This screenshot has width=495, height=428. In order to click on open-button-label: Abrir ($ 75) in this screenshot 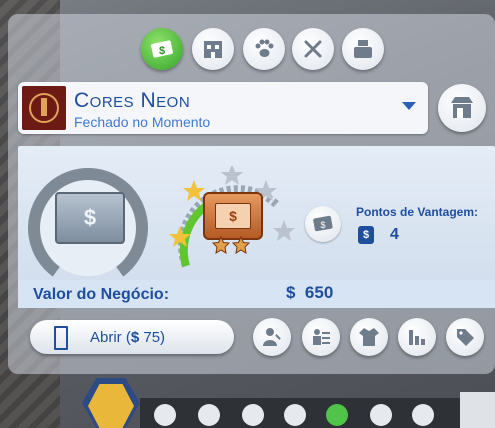, I will do `click(128, 337)`.